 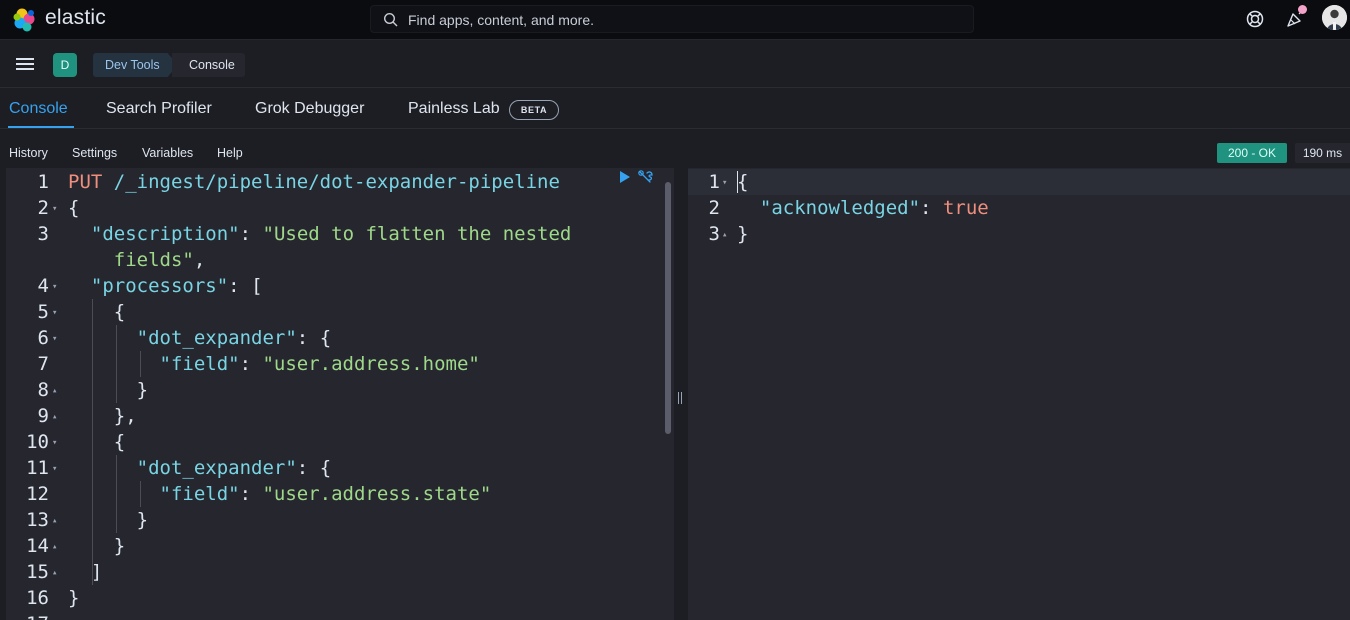 What do you see at coordinates (37, 468) in the screenshot?
I see `line-number: 11` at bounding box center [37, 468].